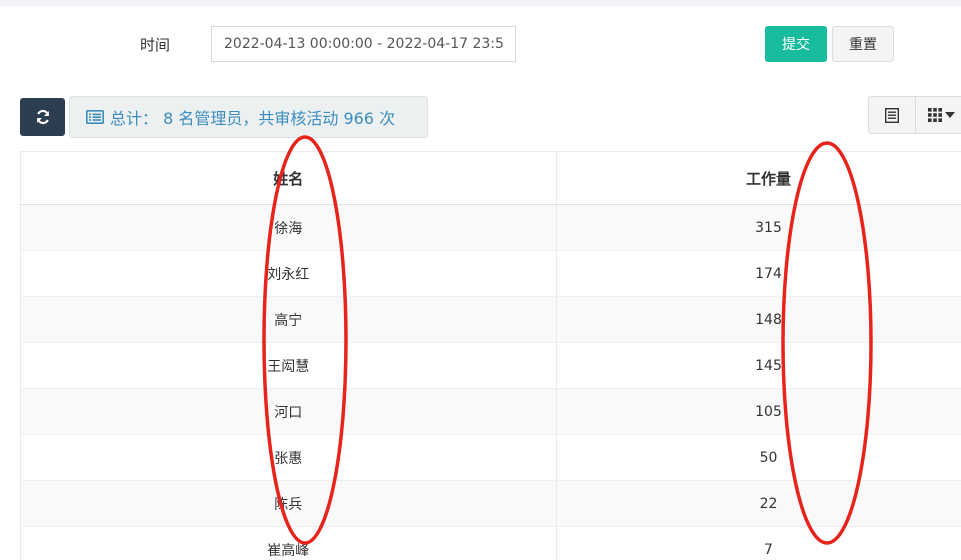 This screenshot has height=560, width=961. I want to click on table-tools, so click(914, 115).